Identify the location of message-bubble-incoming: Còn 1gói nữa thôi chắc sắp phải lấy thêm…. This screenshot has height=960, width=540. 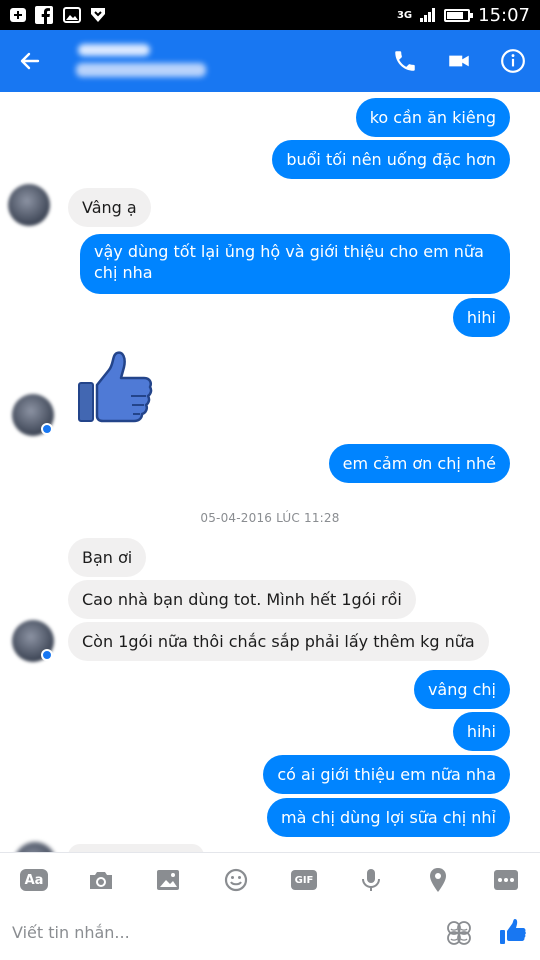
(278, 641).